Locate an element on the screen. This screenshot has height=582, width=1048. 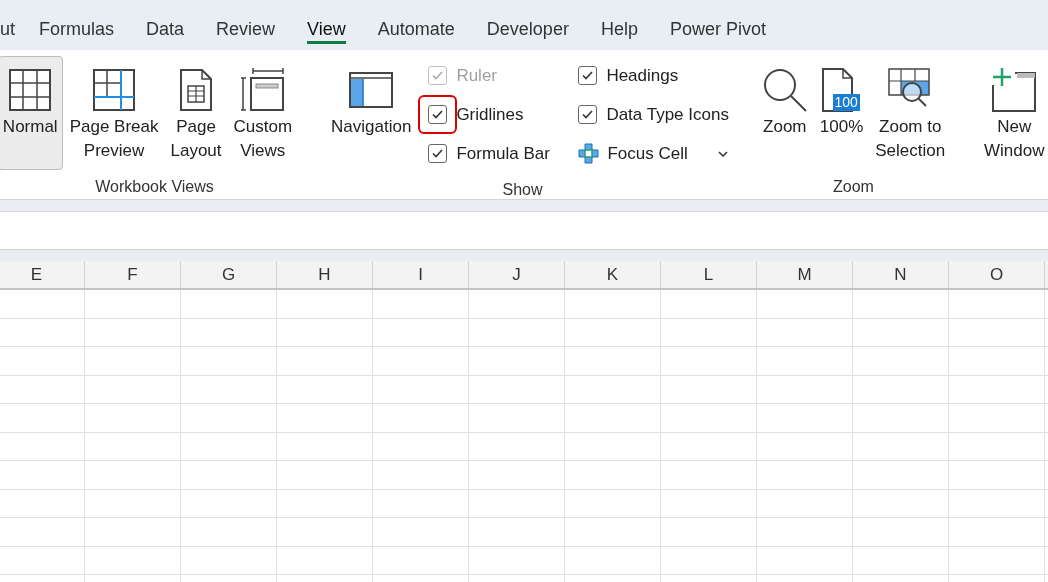
zoom-button: 100 100% is located at coordinates (841, 113).